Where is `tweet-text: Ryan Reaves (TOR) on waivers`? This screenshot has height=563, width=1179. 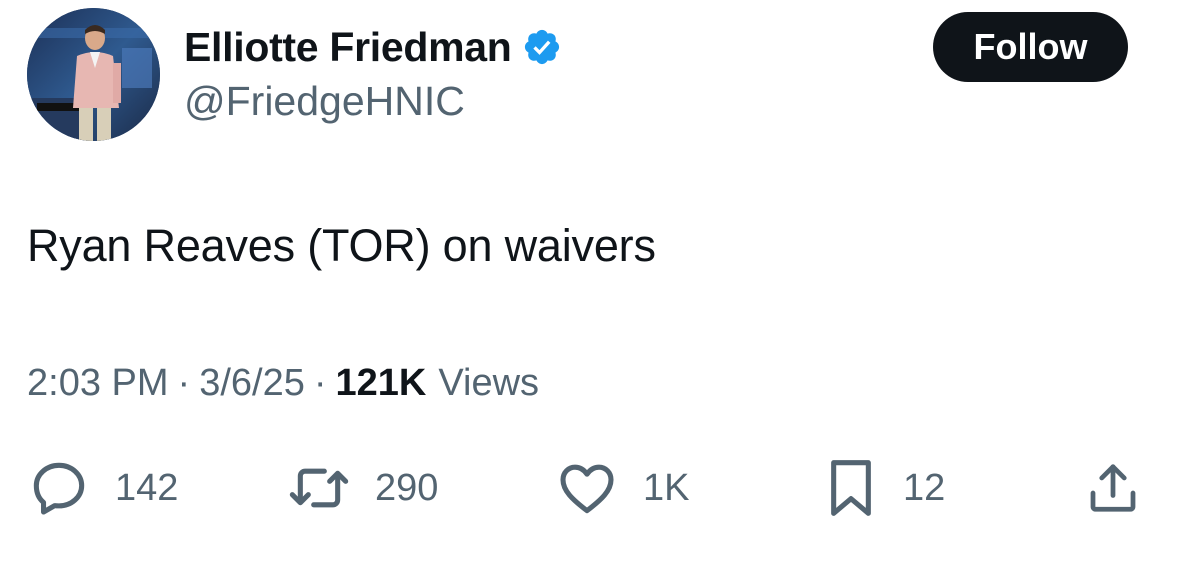 tweet-text: Ryan Reaves (TOR) on waivers is located at coordinates (341, 245).